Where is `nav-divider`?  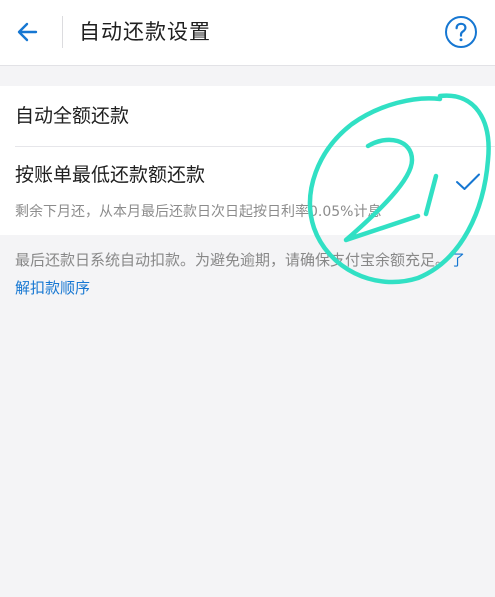
nav-divider is located at coordinates (62, 32).